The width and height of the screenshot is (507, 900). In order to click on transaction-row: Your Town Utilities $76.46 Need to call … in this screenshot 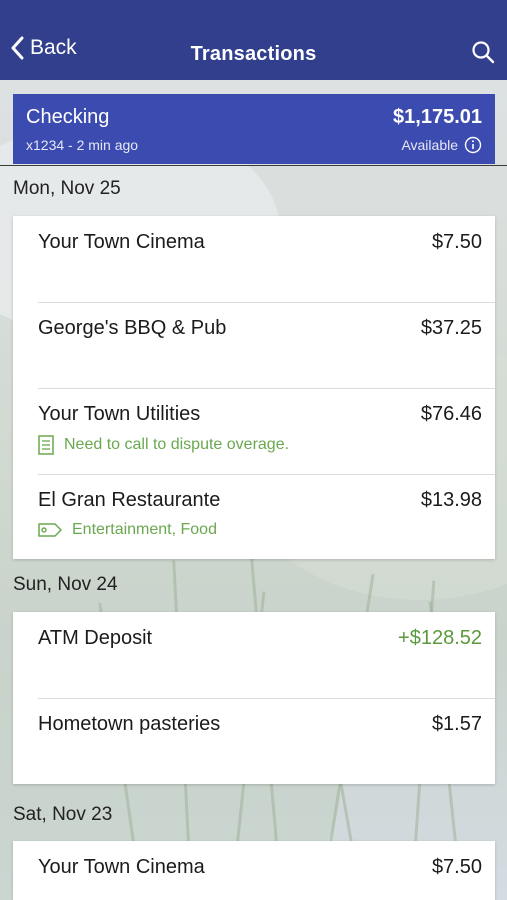, I will do `click(254, 431)`.